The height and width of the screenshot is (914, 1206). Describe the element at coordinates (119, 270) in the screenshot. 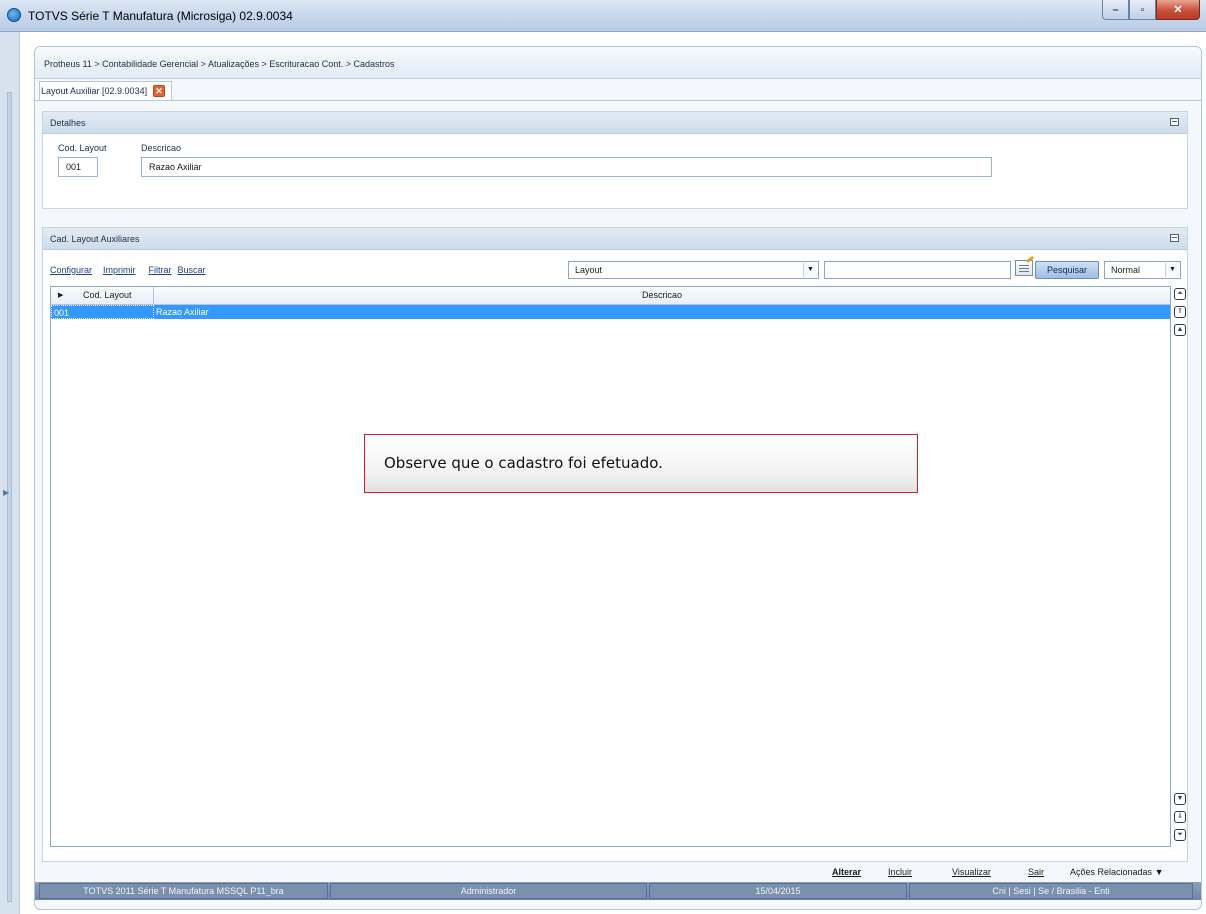

I see `imprimir-link: Imprimir` at that location.